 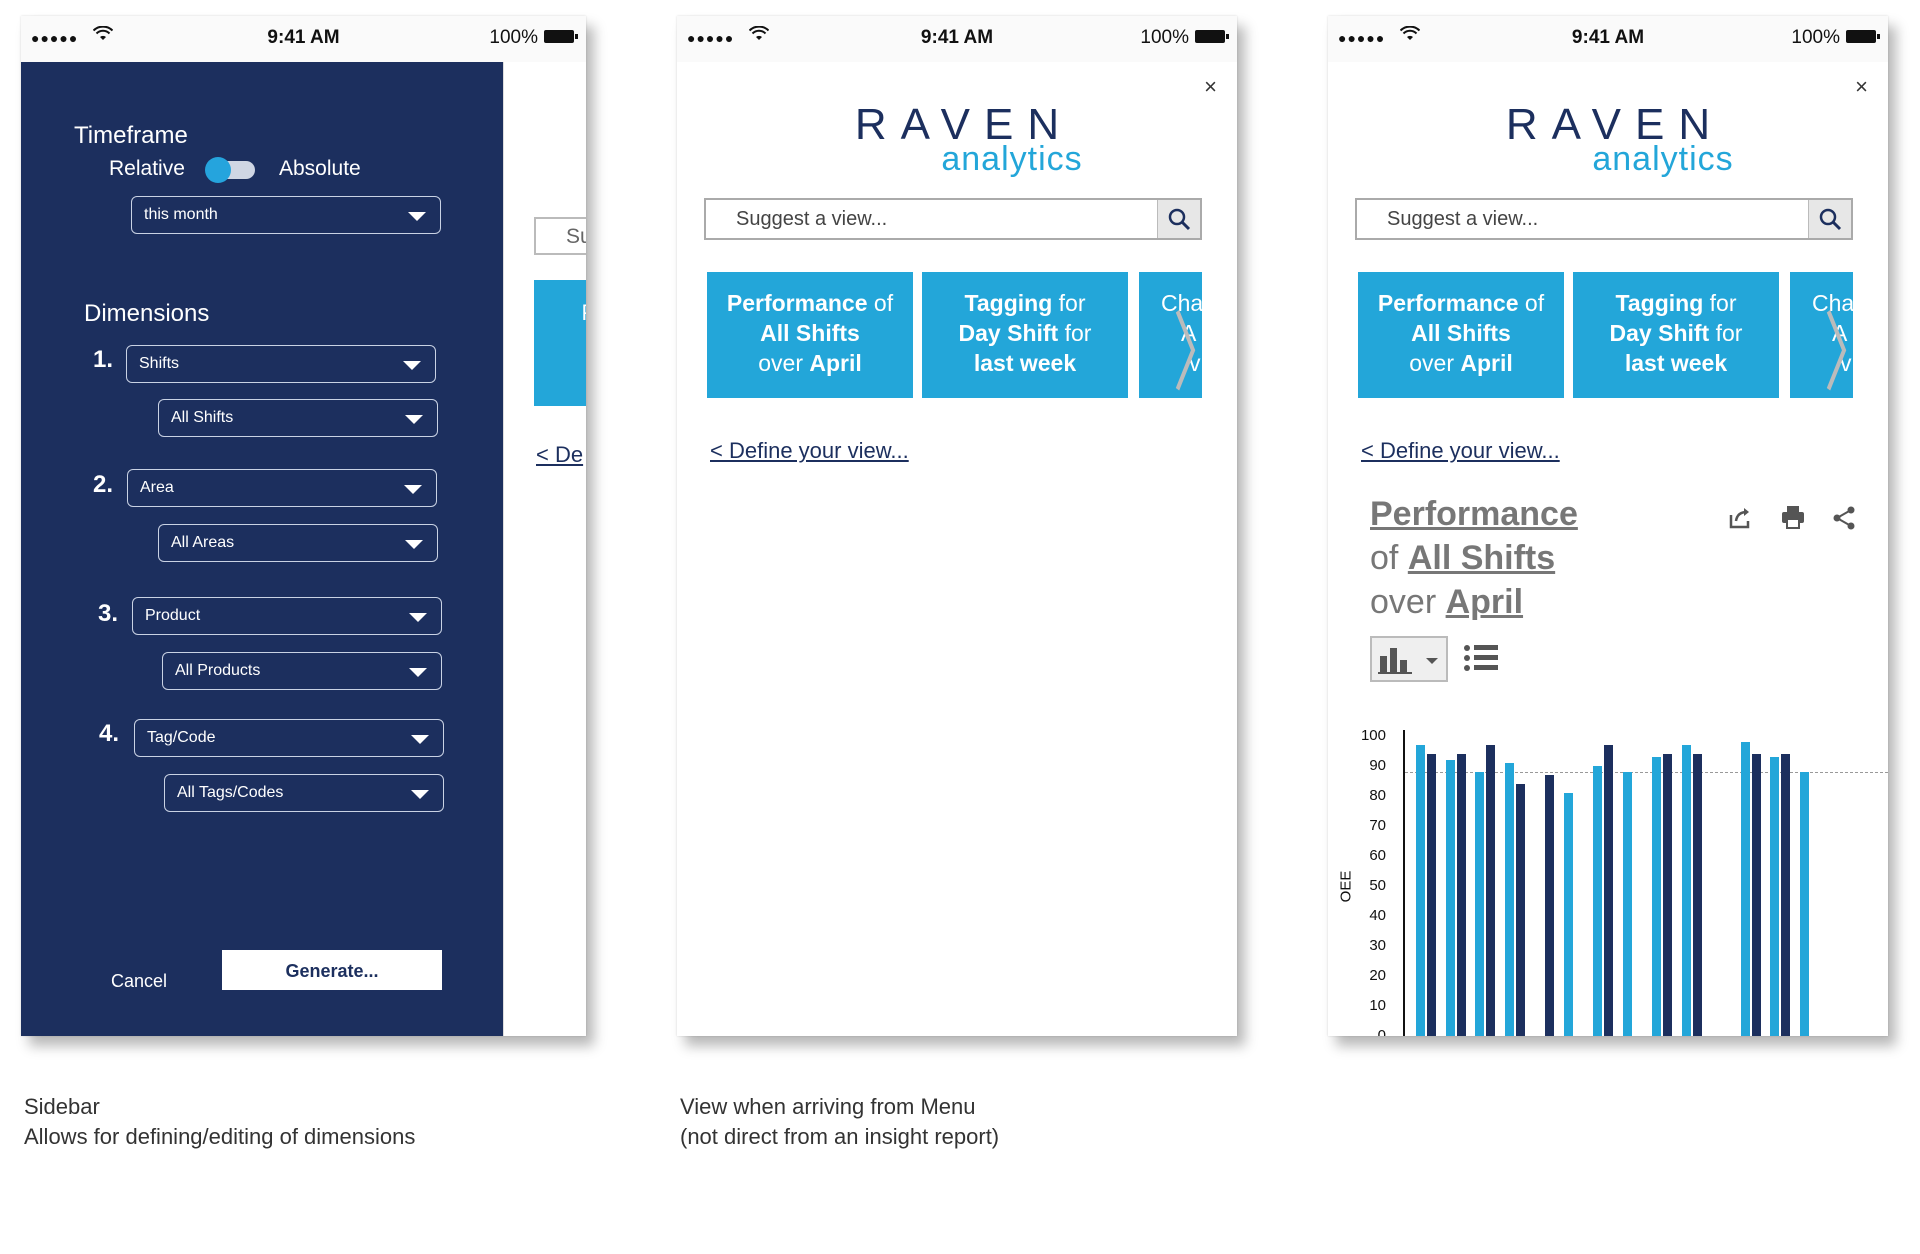 What do you see at coordinates (159, 363) in the screenshot?
I see `dimension-1-value: Shifts` at bounding box center [159, 363].